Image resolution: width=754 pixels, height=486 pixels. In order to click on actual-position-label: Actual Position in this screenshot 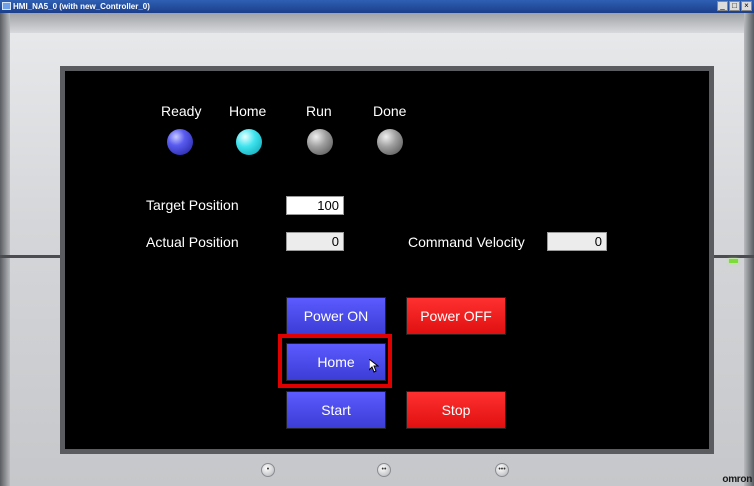, I will do `click(192, 242)`.